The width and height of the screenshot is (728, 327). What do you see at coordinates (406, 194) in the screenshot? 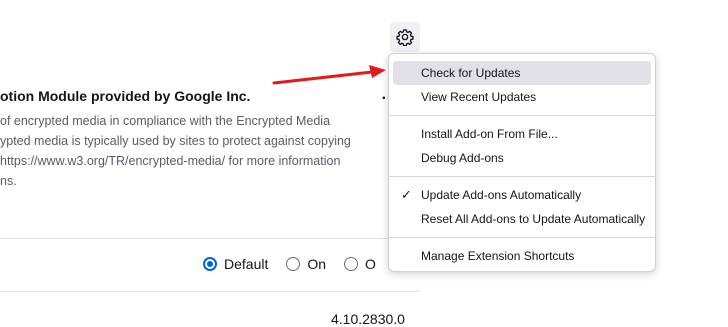
I see `checkmark-icon: ✓` at bounding box center [406, 194].